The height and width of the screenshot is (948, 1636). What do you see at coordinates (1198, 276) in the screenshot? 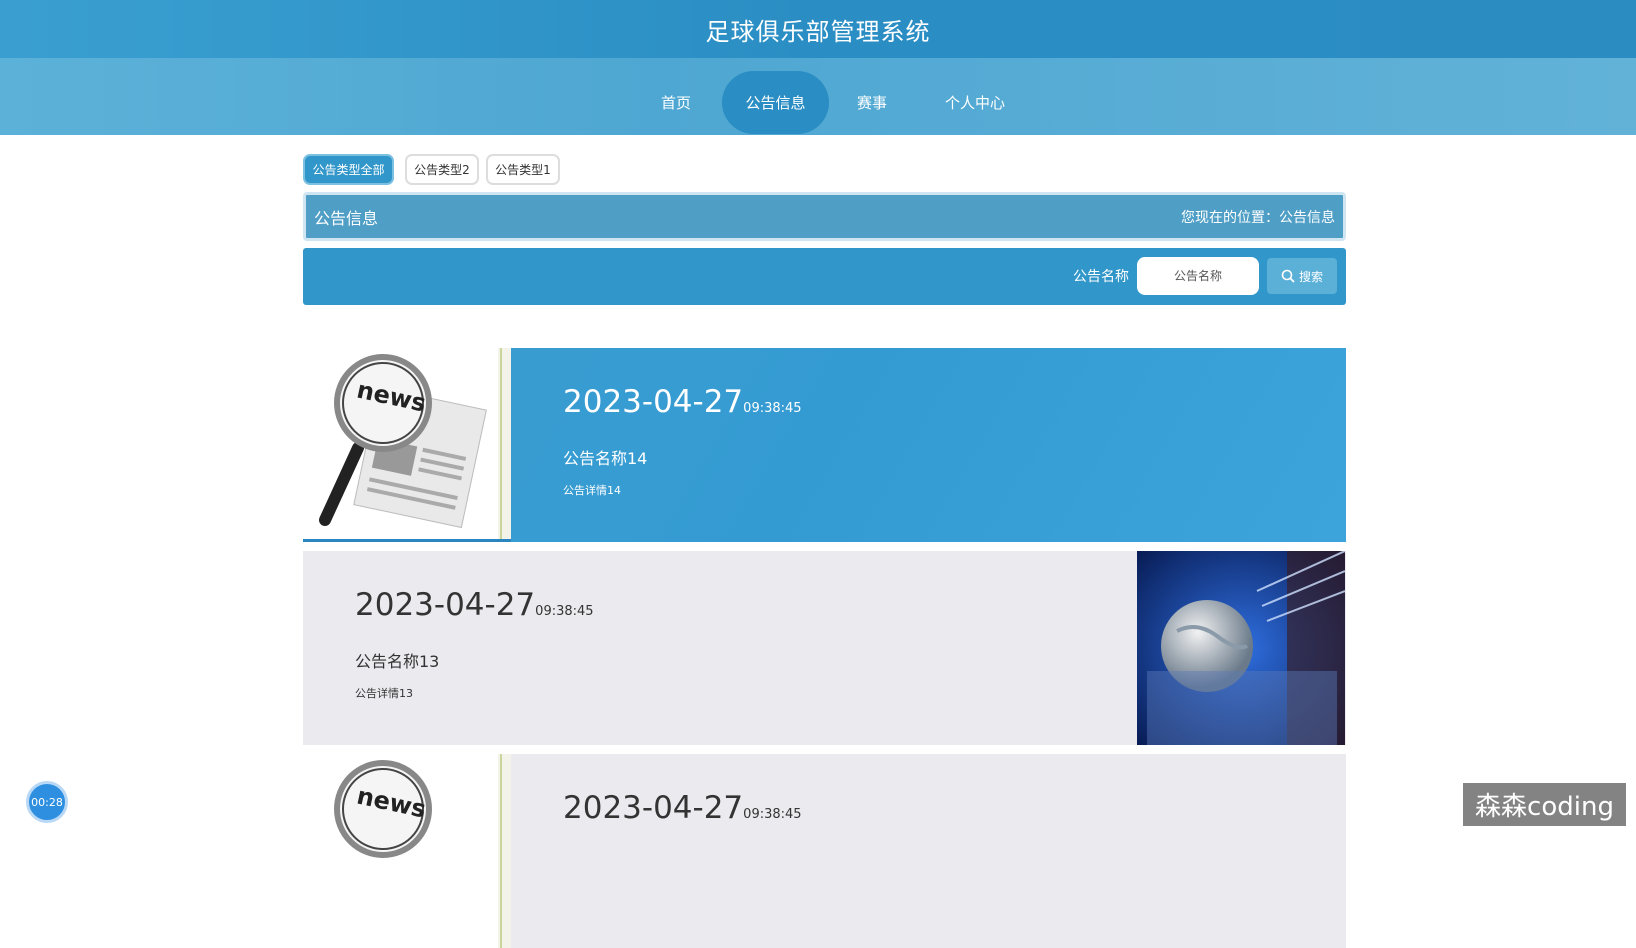
I see `search-input` at bounding box center [1198, 276].